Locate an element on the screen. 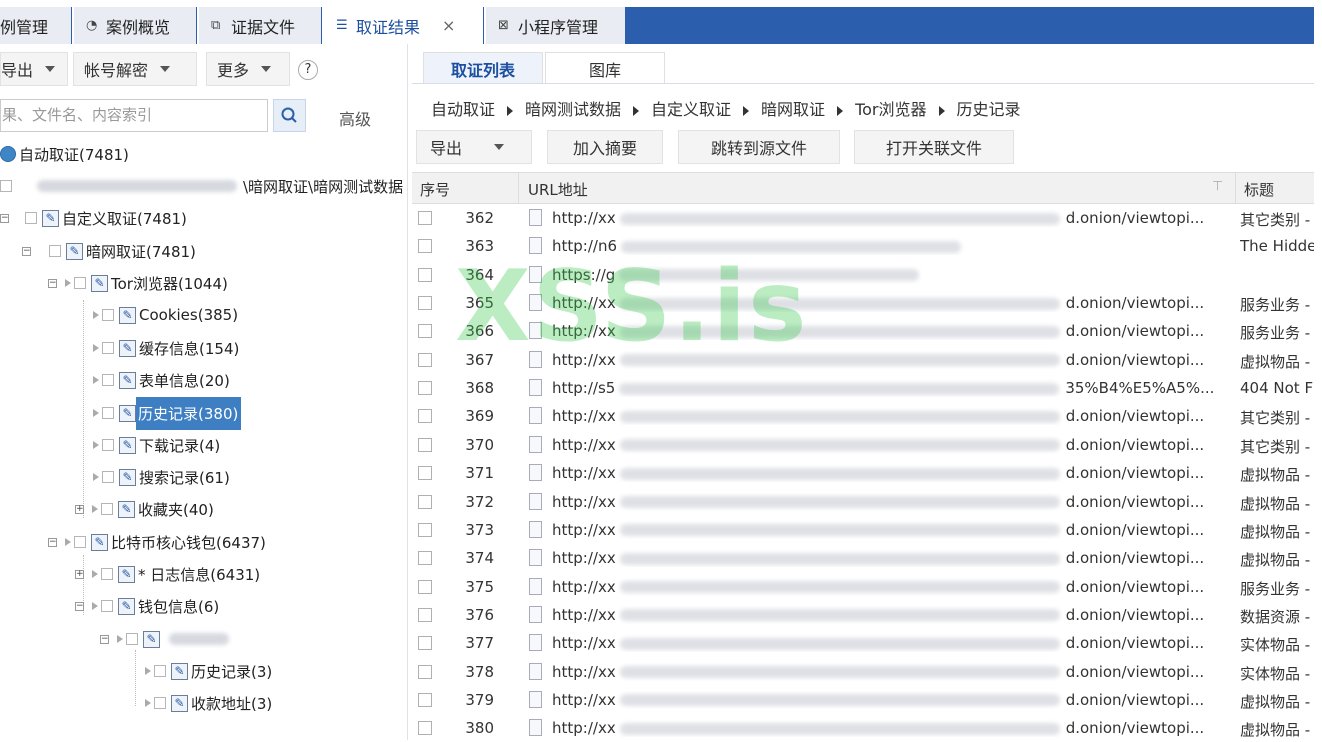  table-row: 366 http://xx d.onion/viewtopi... 服务业务 - is located at coordinates (863, 331).